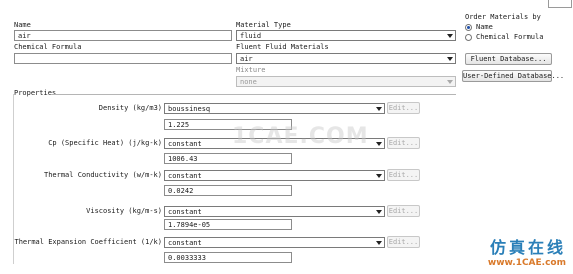  Describe the element at coordinates (503, 17) in the screenshot. I see `order-materials-title: Order Materials by` at that location.